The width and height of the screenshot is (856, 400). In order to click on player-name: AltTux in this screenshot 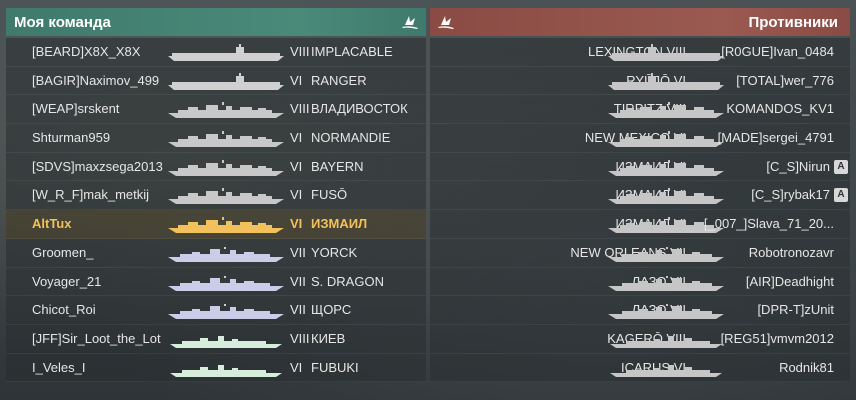, I will do `click(52, 224)`.